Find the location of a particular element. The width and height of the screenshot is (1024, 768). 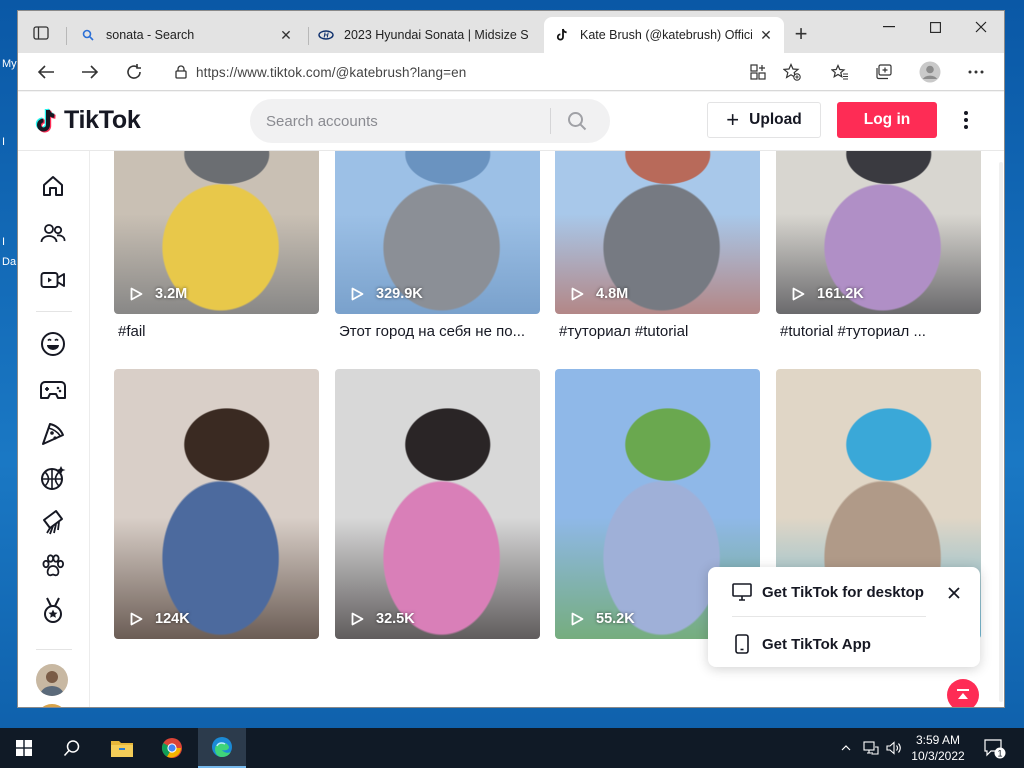

back-icon is located at coordinates (46, 72).